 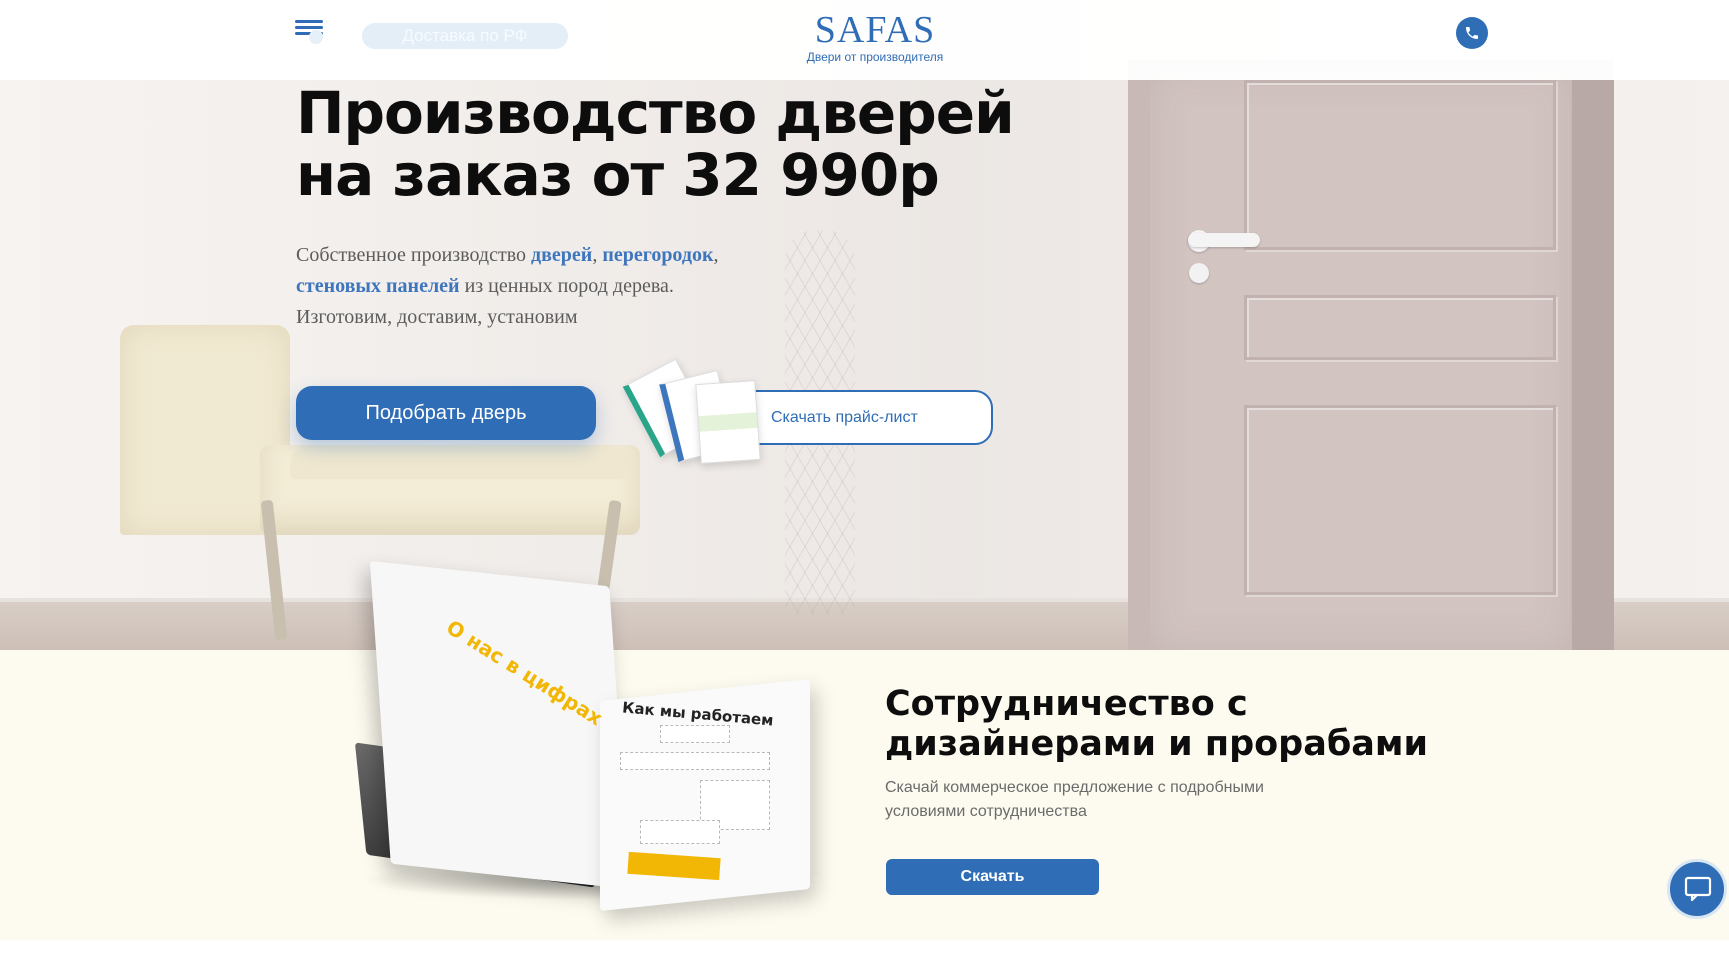 I want to click on armchair-arm, so click(x=460, y=462).